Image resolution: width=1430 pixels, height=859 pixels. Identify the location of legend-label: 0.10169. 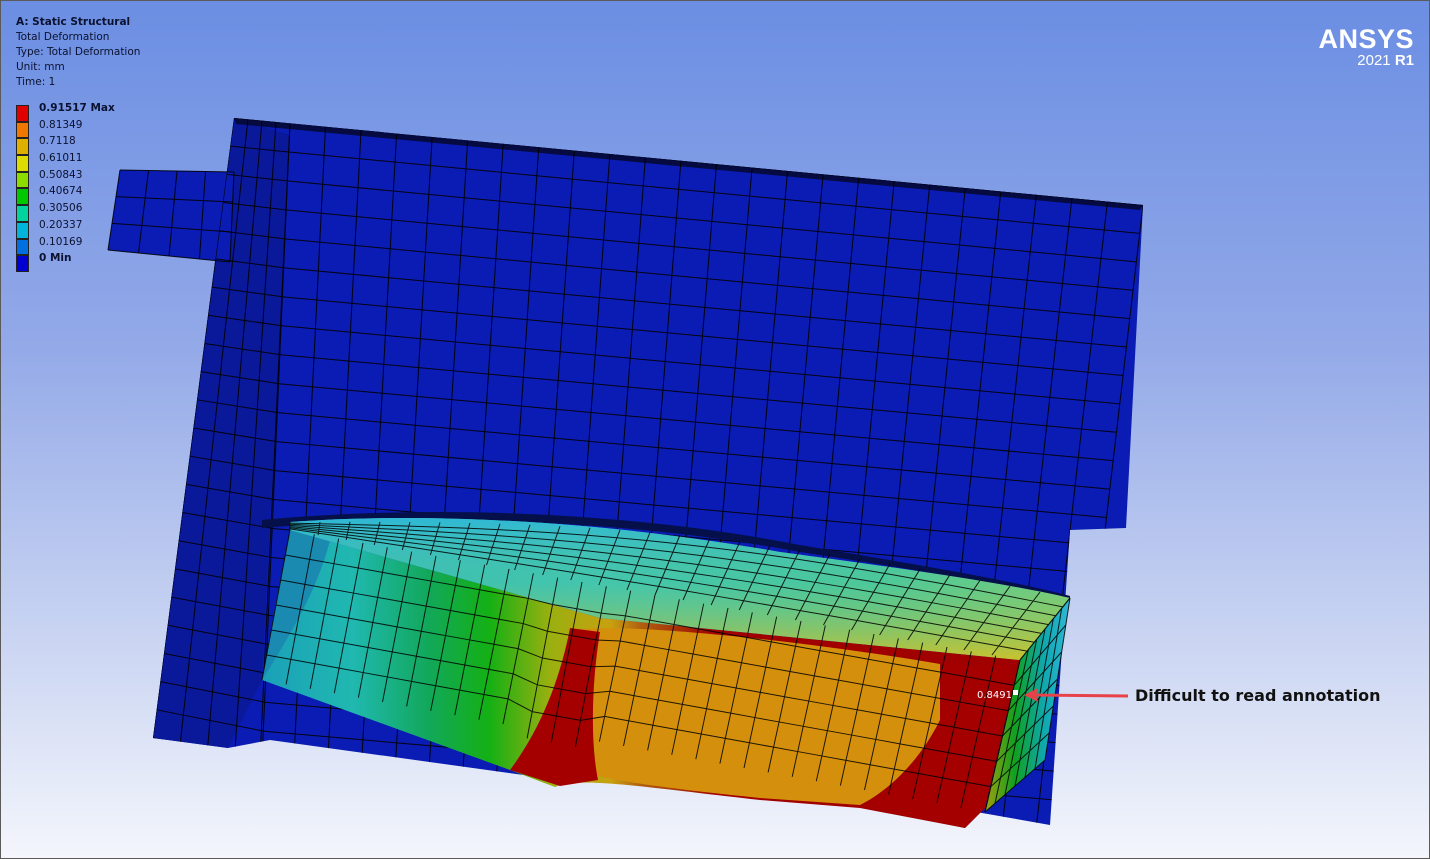
(61, 241).